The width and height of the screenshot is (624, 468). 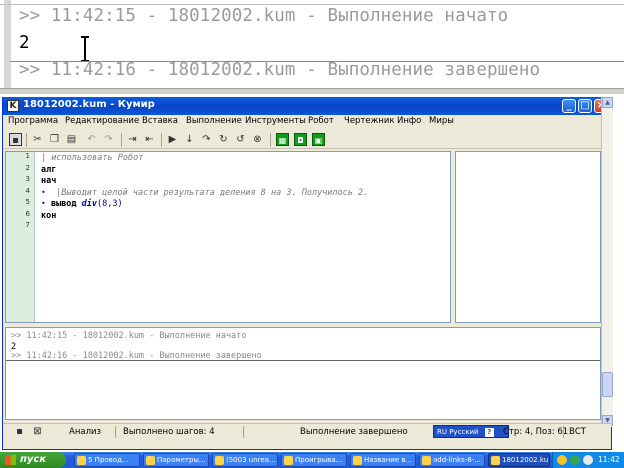 What do you see at coordinates (369, 121) in the screenshot?
I see `menu-draftsman: Чертежник` at bounding box center [369, 121].